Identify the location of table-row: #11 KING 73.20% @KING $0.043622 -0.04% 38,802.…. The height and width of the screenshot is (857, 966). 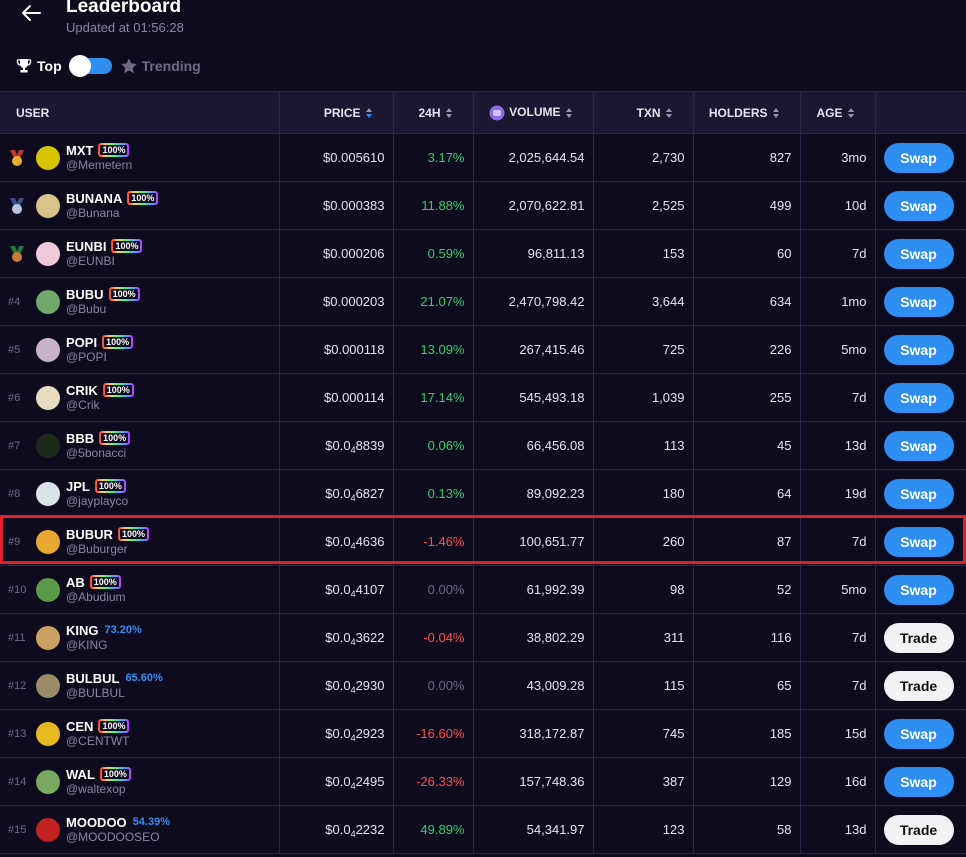
(483, 637).